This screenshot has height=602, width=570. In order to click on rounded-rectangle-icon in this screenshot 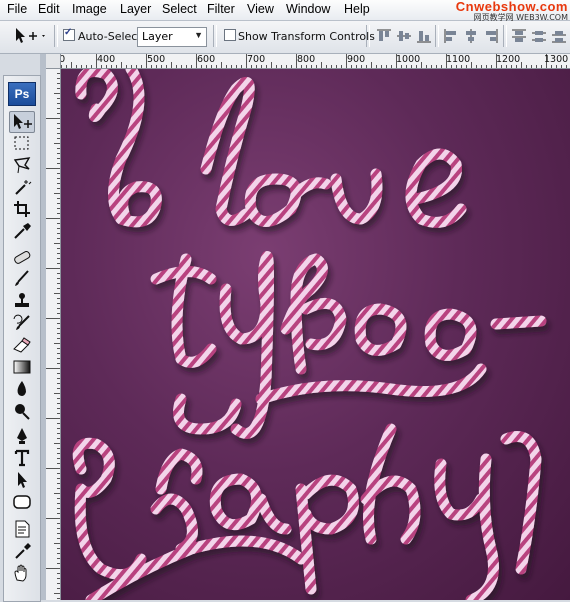, I will do `click(22, 502)`.